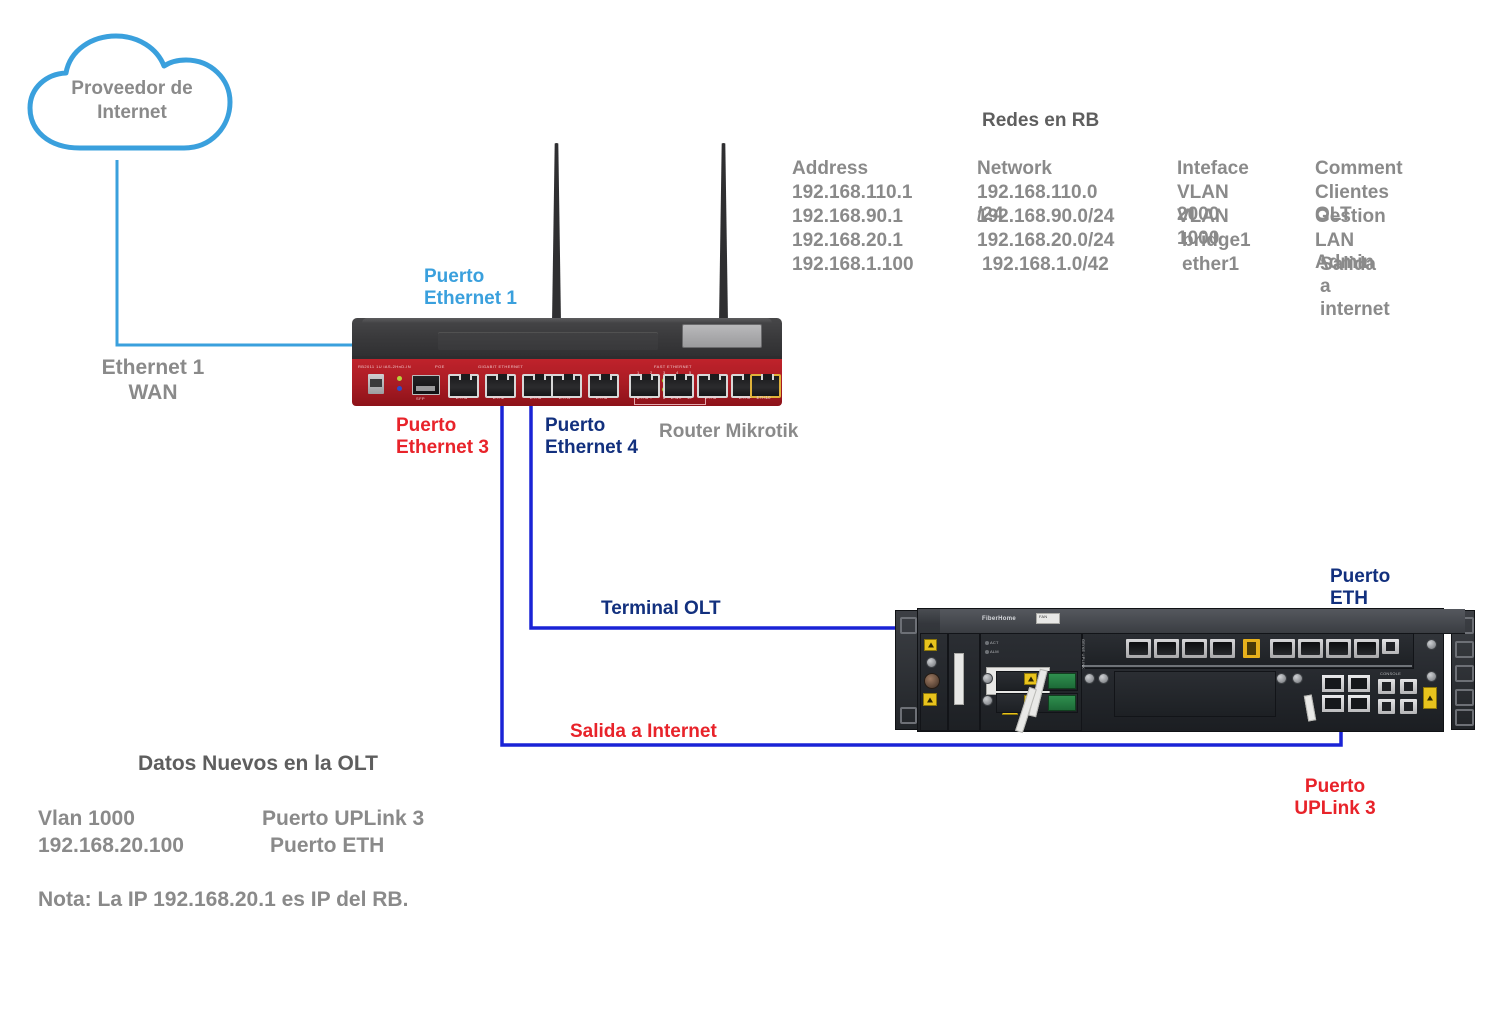 The width and height of the screenshot is (1500, 1031). What do you see at coordinates (470, 288) in the screenshot?
I see `puerto-ethernet-1-label: Puerto Ethernet 1` at bounding box center [470, 288].